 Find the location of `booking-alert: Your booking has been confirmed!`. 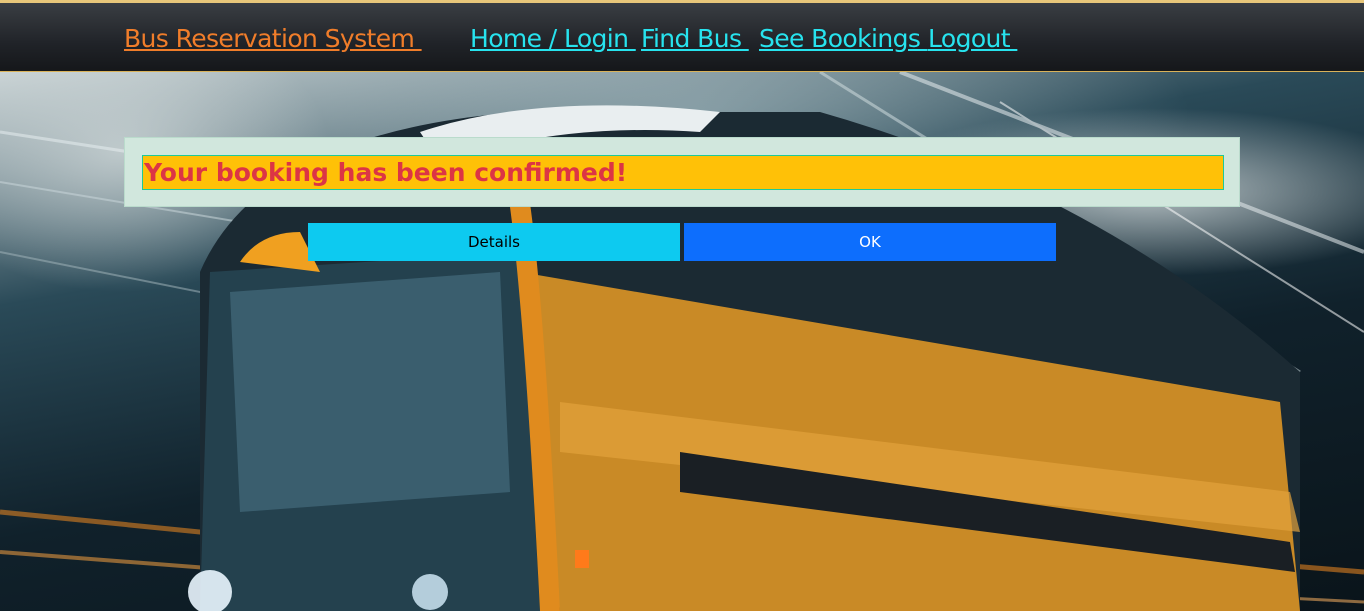

booking-alert: Your booking has been confirmed! is located at coordinates (682, 172).